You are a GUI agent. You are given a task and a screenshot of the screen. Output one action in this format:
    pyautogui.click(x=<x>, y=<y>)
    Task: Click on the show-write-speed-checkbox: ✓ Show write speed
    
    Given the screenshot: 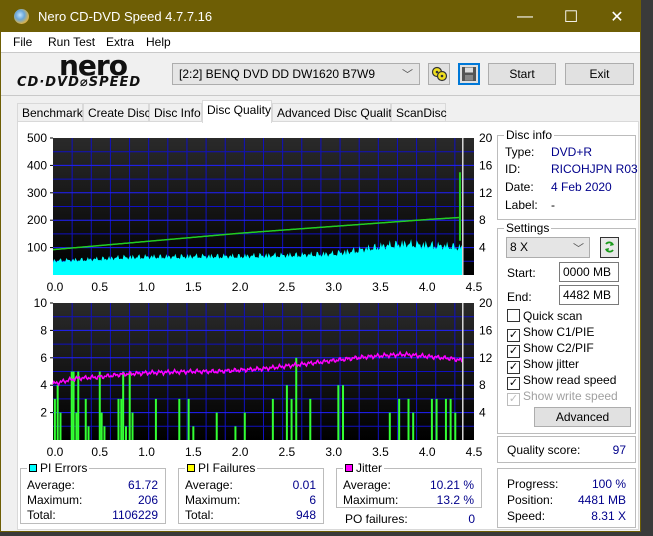 What is the action you would take?
    pyautogui.click(x=562, y=397)
    